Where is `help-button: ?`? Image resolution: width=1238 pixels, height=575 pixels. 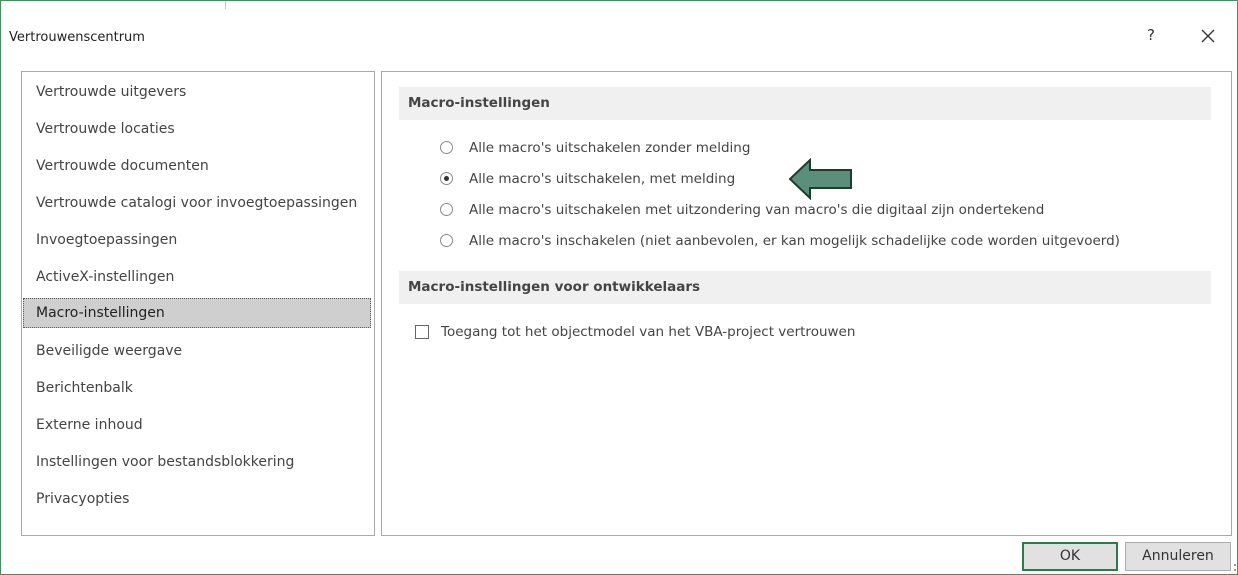
help-button: ? is located at coordinates (1151, 37).